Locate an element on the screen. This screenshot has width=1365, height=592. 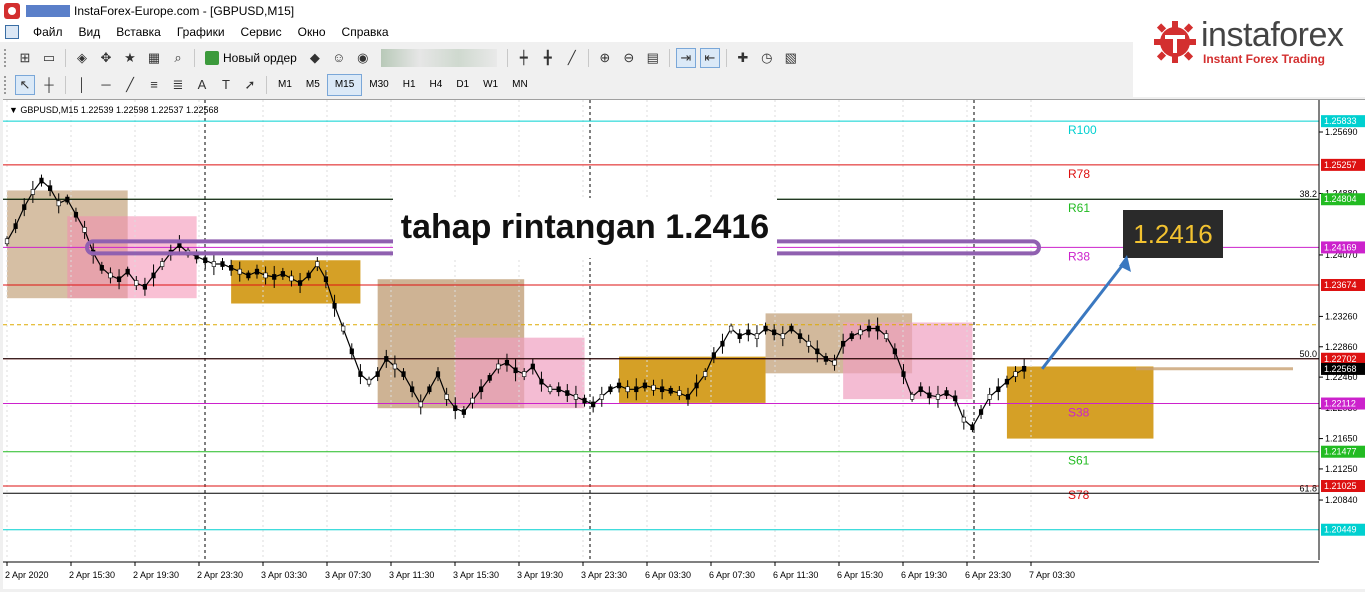
x-tick-label: 3 Apr 23:30 is located at coordinates (604, 575).